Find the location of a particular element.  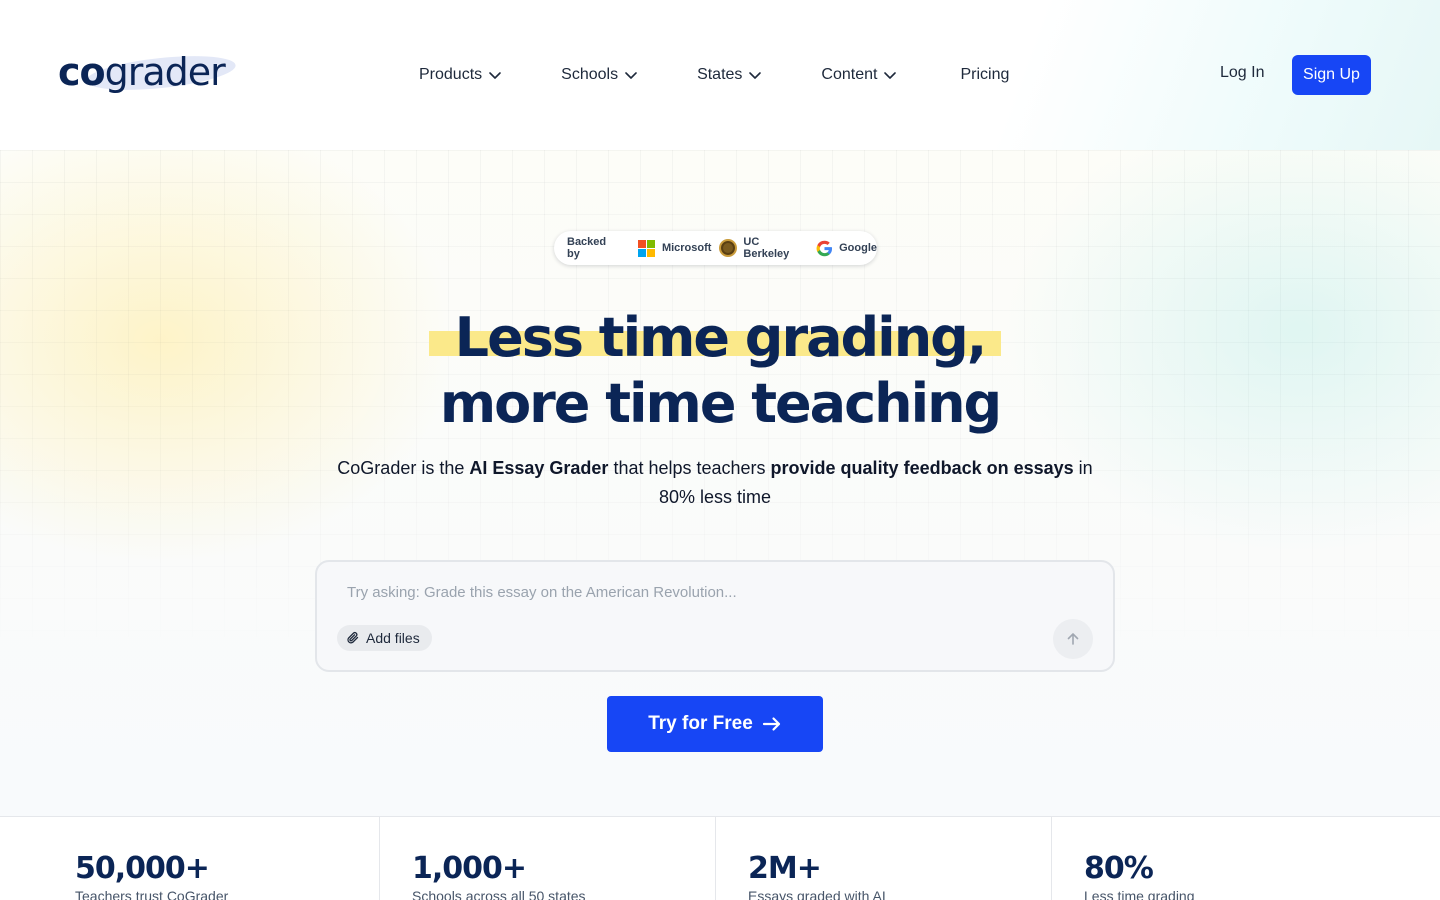

nav-states: States is located at coordinates (729, 75).